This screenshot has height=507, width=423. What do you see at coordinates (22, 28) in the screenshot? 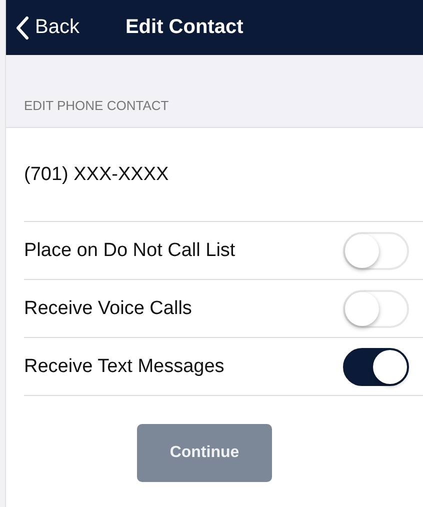
I see `chevron-left-icon` at bounding box center [22, 28].